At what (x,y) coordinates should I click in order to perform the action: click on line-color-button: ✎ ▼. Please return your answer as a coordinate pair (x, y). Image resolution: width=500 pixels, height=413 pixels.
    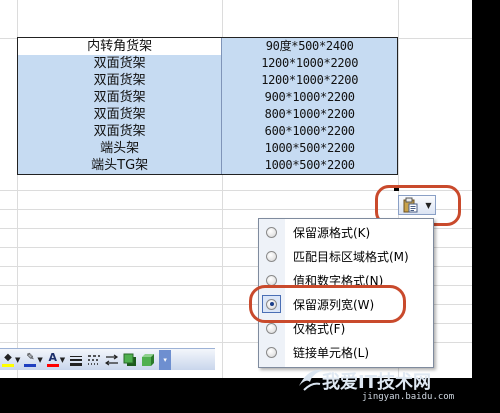
    Looking at the image, I should click on (33, 360).